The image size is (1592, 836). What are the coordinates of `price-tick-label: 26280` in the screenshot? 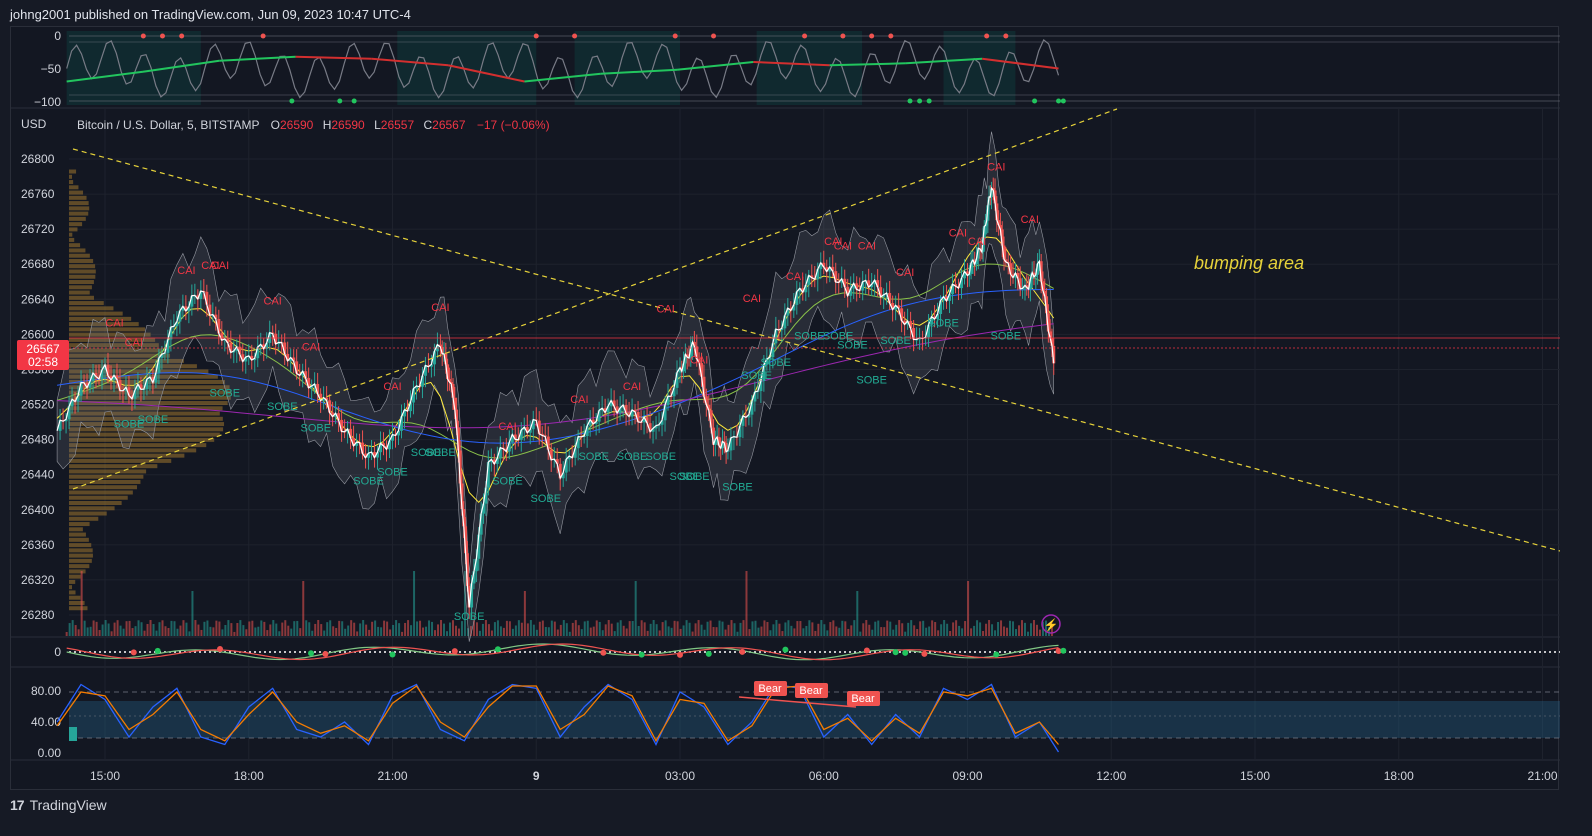 It's located at (38, 615).